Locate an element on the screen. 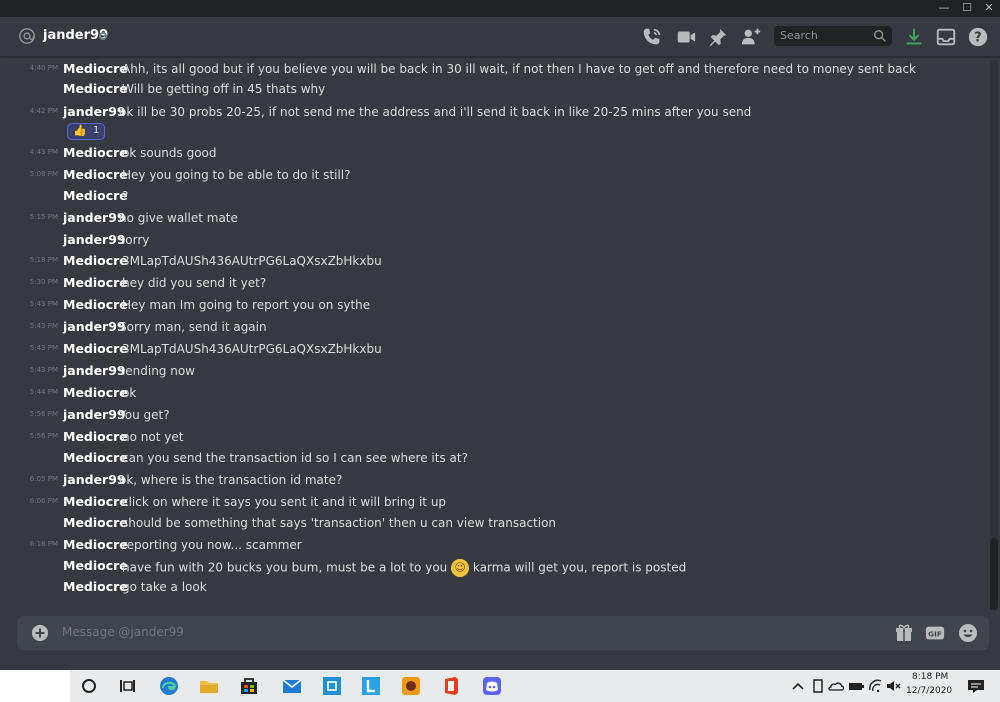  close-window-button: ✕ is located at coordinates (989, 8).